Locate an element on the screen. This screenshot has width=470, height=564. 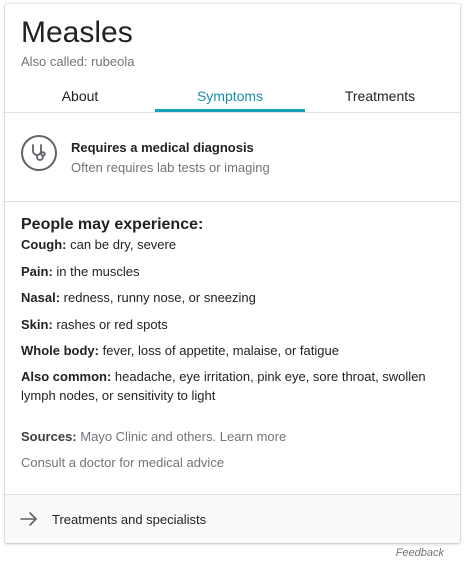
card-subtitle: Also called: rubeola is located at coordinates (78, 61).